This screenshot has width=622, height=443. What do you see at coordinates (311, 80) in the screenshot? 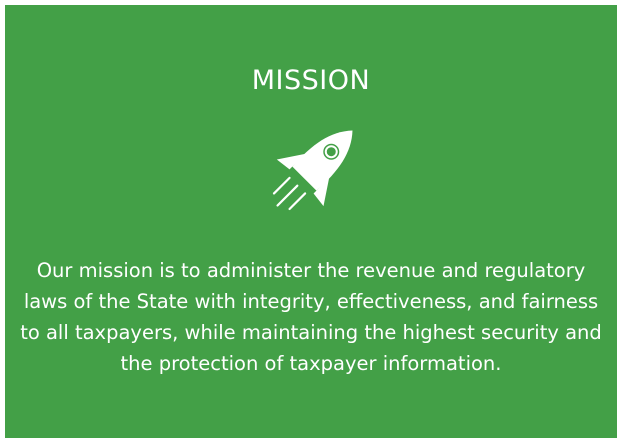
I see `mission-title: MISSION` at bounding box center [311, 80].